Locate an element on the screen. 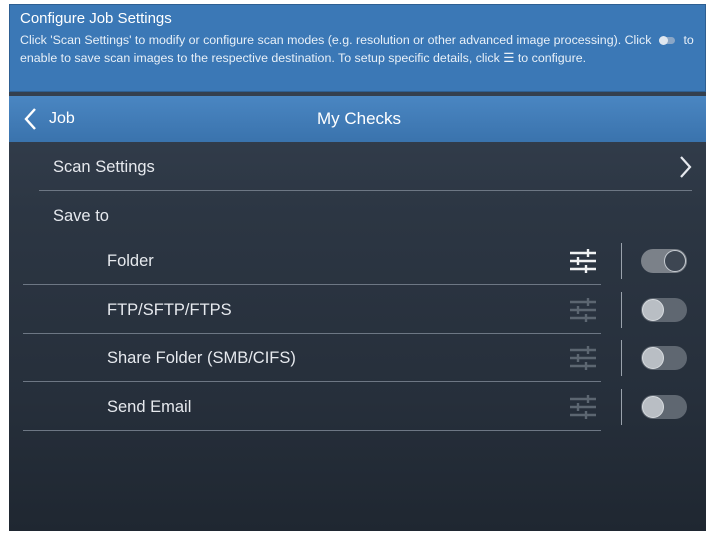  chevron-right-icon is located at coordinates (686, 167).